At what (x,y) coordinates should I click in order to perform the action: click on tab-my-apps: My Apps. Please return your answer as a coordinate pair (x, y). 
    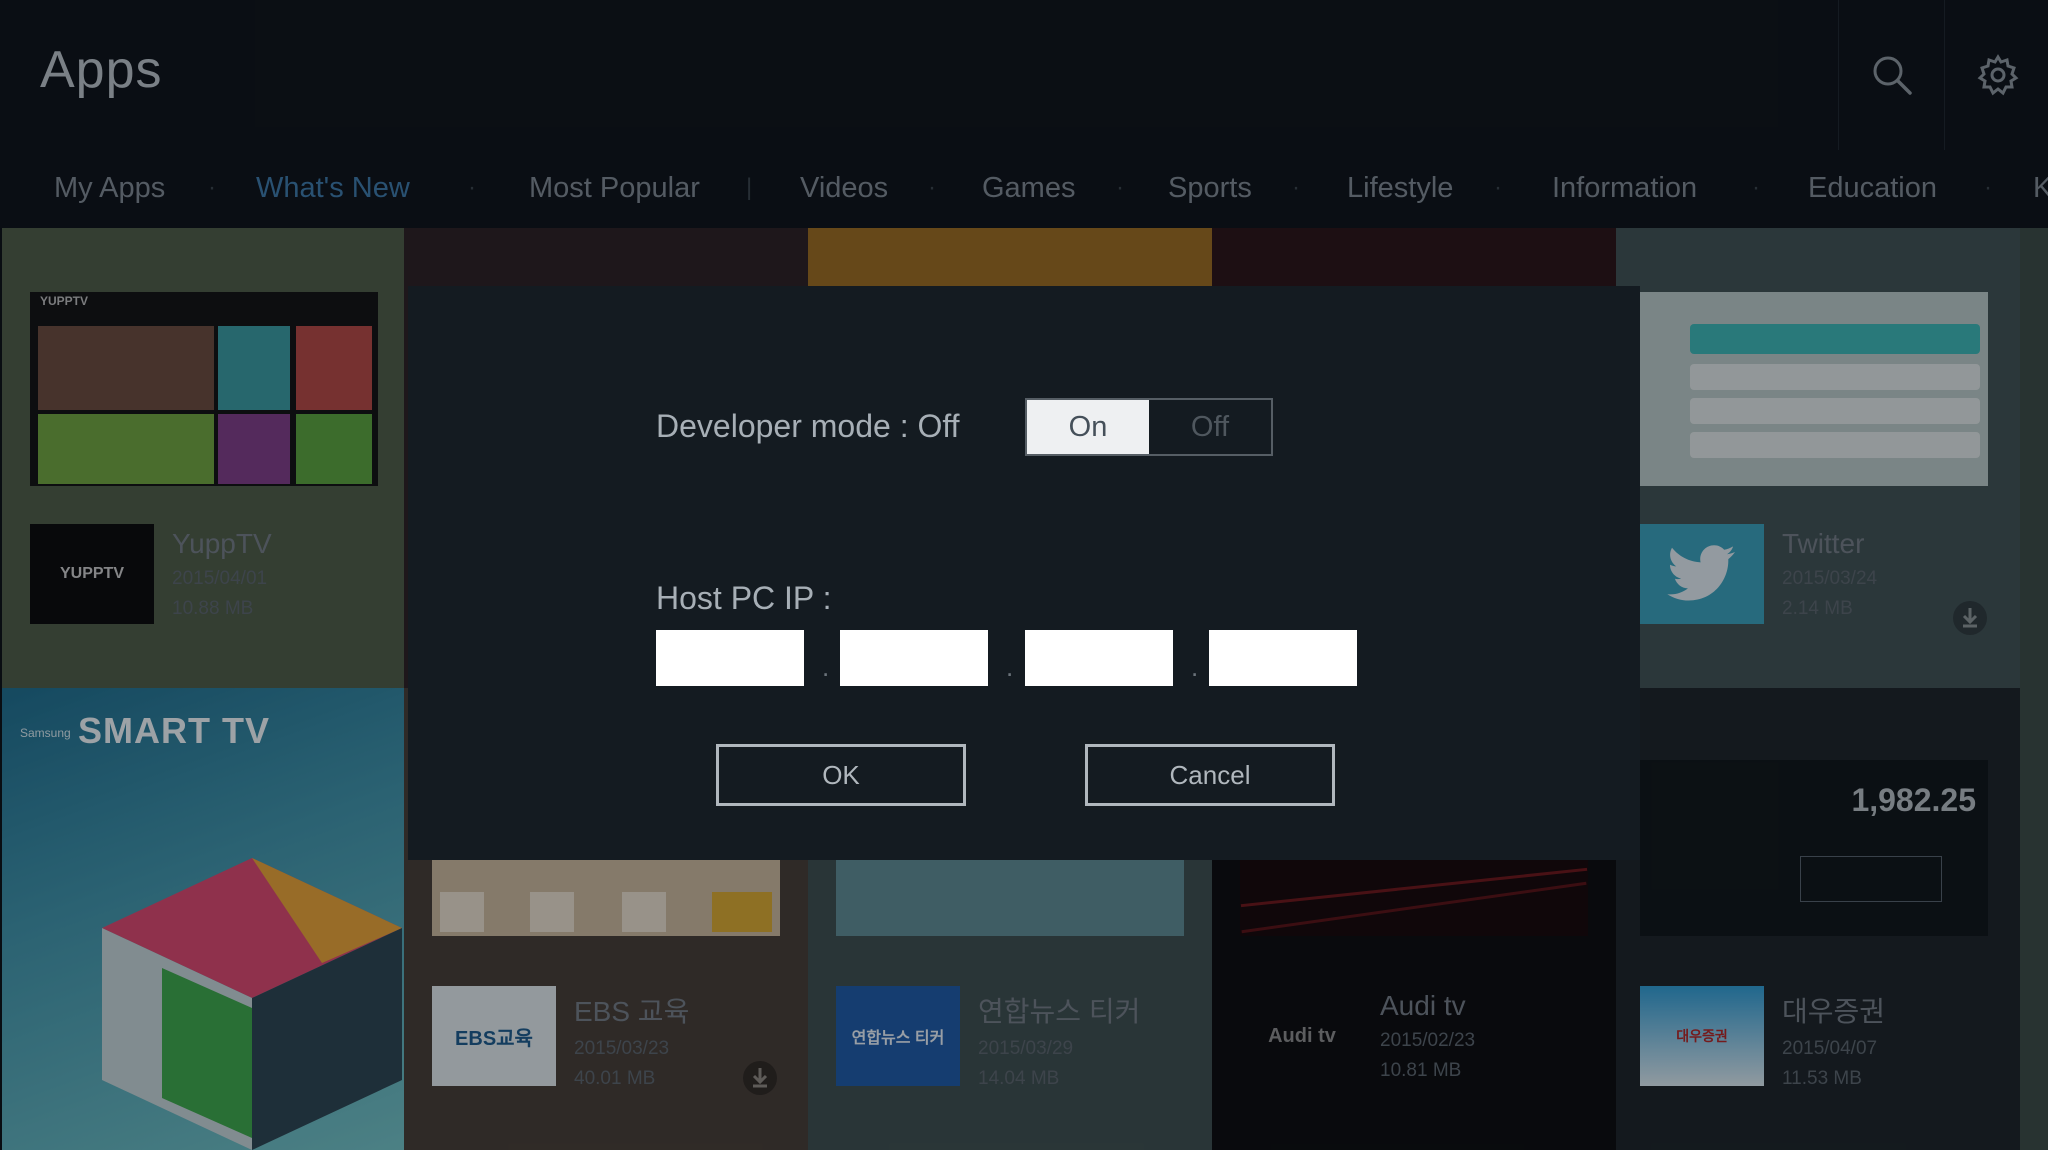
    Looking at the image, I should click on (109, 188).